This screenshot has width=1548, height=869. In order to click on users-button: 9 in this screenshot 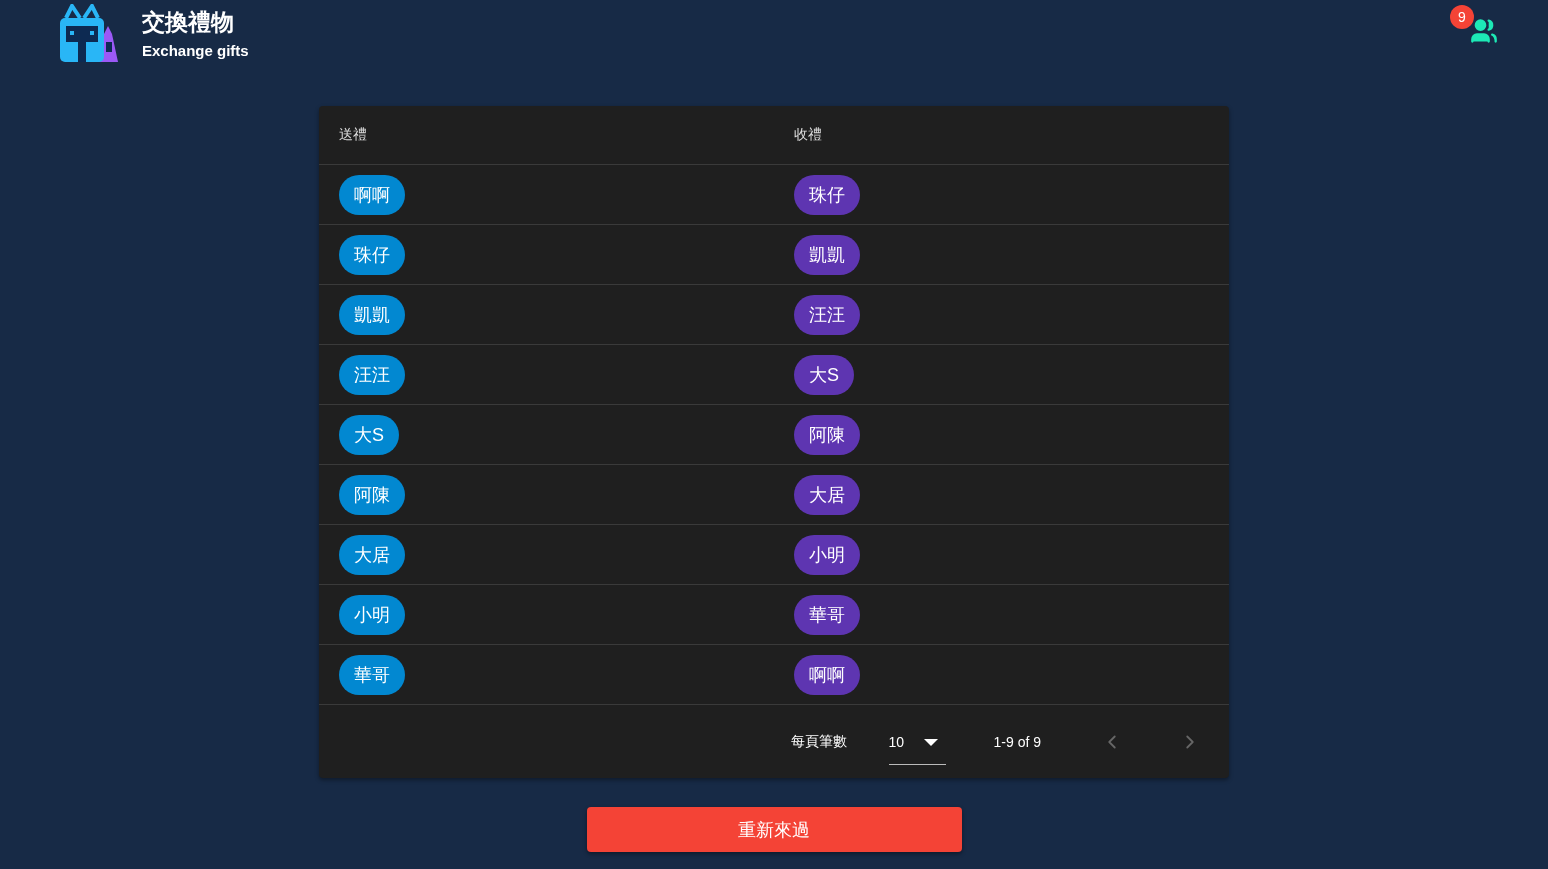, I will do `click(1474, 25)`.